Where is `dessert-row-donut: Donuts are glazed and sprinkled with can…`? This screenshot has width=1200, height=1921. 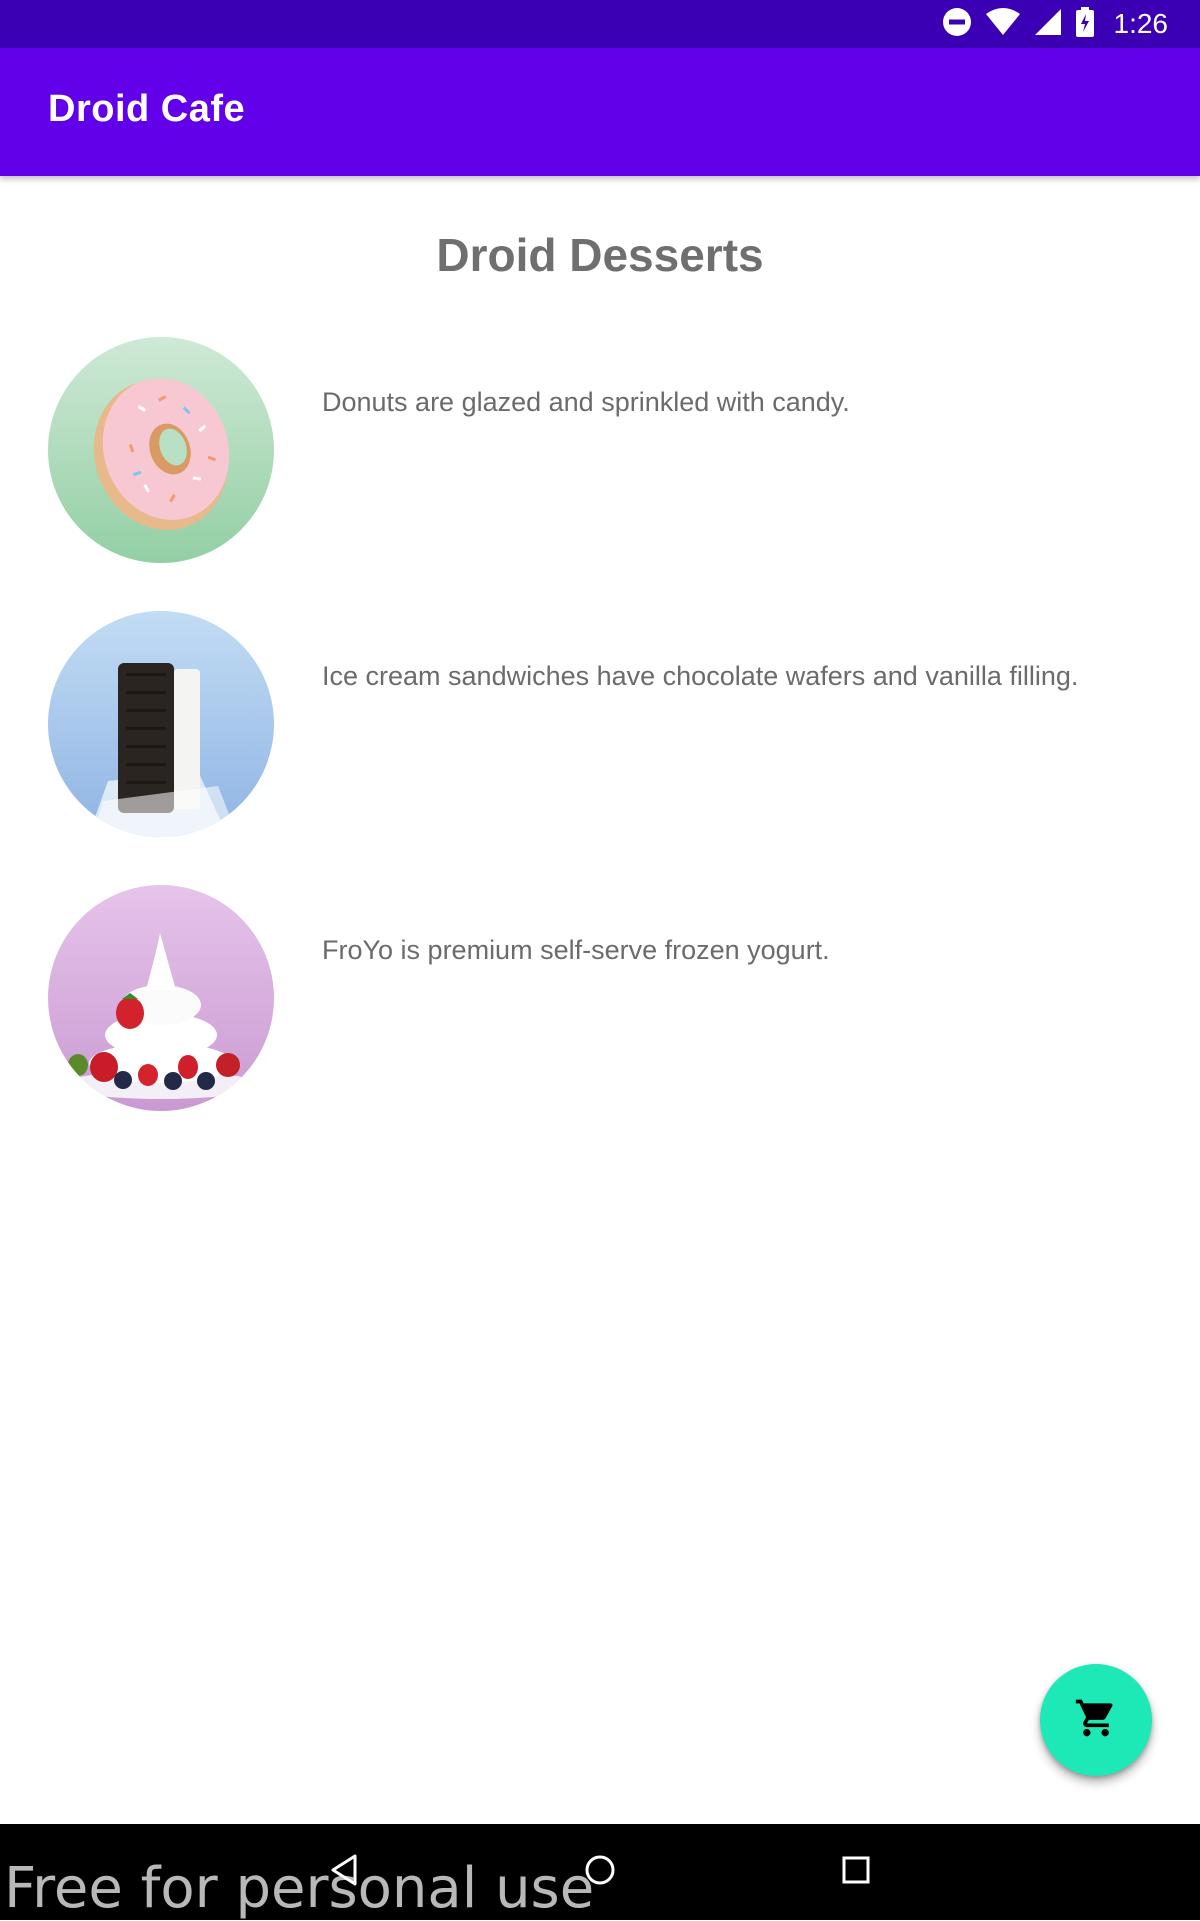 dessert-row-donut: Donuts are glazed and sprinkled with can… is located at coordinates (608, 450).